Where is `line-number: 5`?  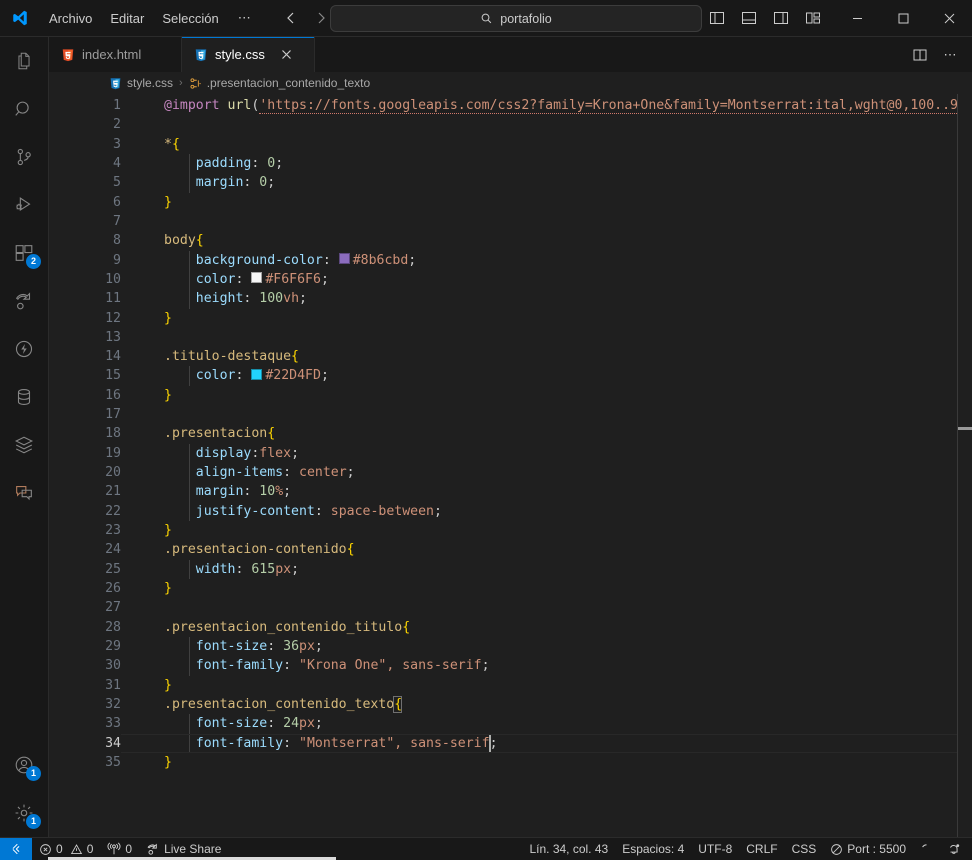
line-number: 5 is located at coordinates (117, 183).